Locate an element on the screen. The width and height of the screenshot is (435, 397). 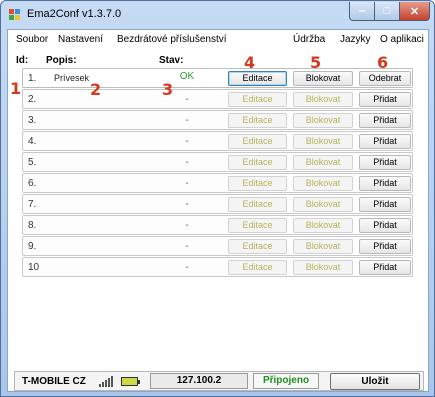
close-icon: ✕ is located at coordinates (414, 11).